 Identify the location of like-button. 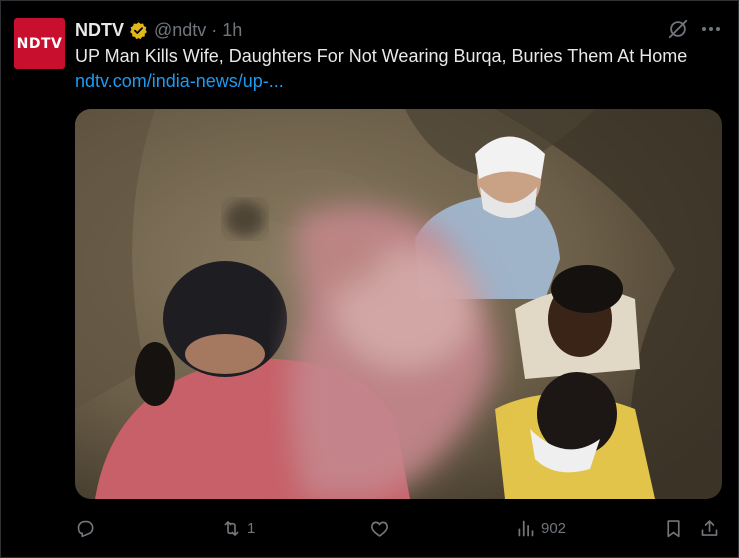
(382, 528).